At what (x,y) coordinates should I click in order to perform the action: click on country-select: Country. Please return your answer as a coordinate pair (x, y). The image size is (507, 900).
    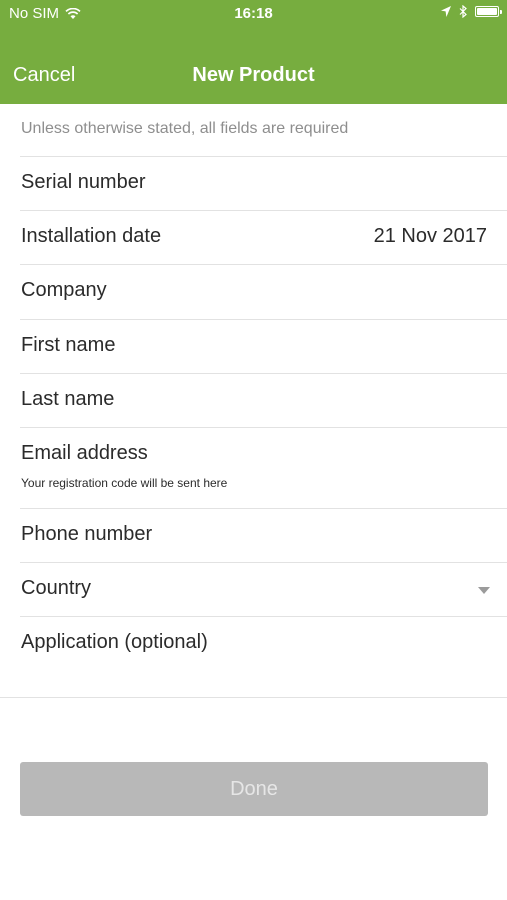
    Looking at the image, I should click on (253, 590).